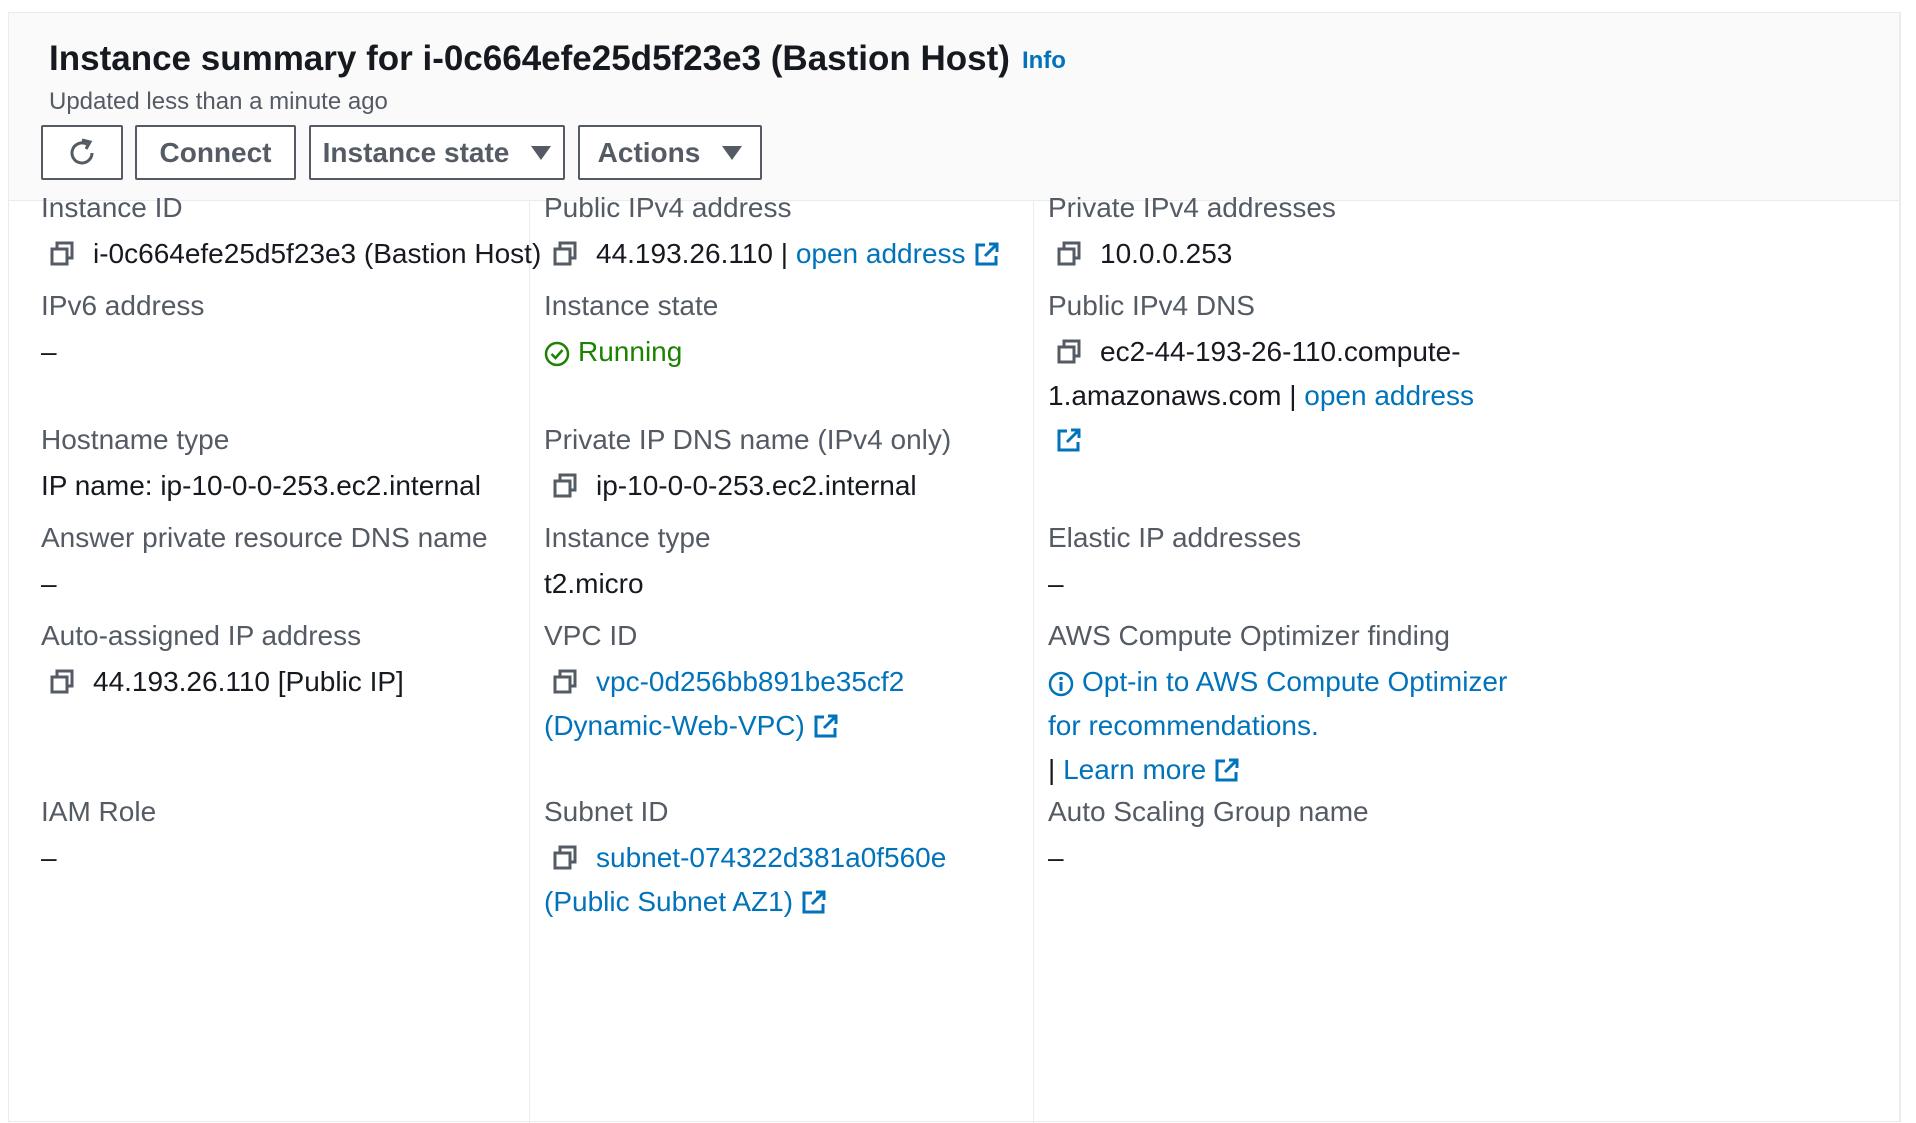 The image size is (1916, 1123). What do you see at coordinates (1166, 253) in the screenshot?
I see `private-ipv4-value: 10.0.0.253` at bounding box center [1166, 253].